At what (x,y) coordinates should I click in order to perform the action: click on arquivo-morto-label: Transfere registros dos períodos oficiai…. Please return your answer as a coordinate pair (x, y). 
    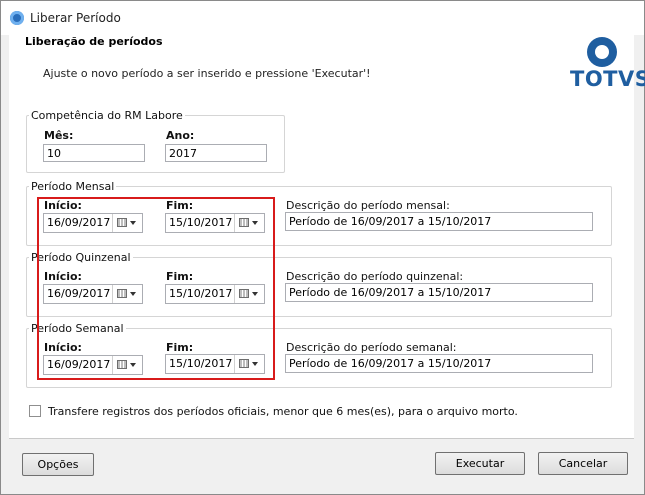
    Looking at the image, I should click on (283, 411).